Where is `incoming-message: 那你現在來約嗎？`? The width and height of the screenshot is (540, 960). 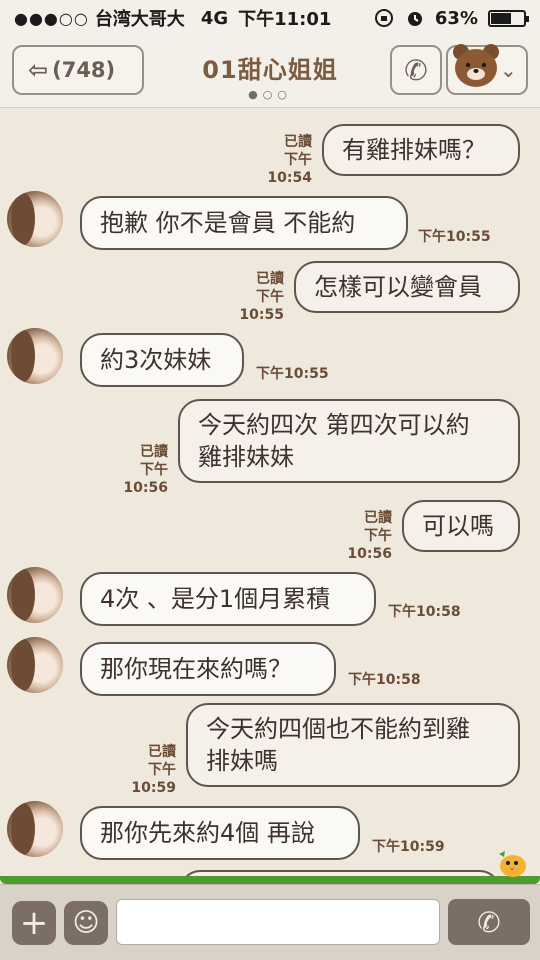 incoming-message: 那你現在來約嗎？ is located at coordinates (208, 669).